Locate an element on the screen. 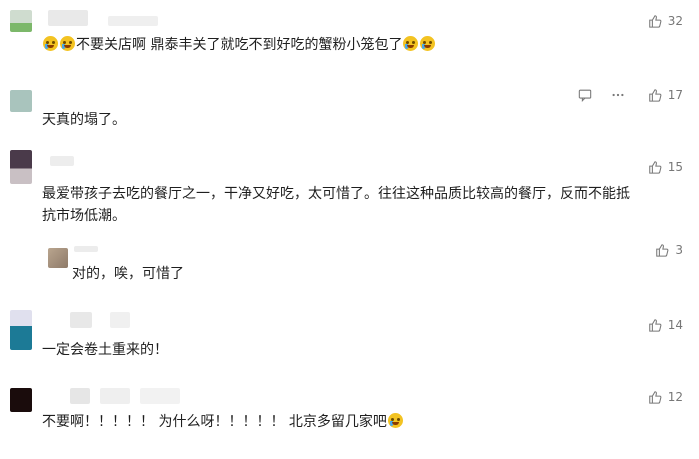  comment-text: 不要啊！！！！！ 为什么呀！！！！！ 北京多留几家吧 is located at coordinates (223, 422).